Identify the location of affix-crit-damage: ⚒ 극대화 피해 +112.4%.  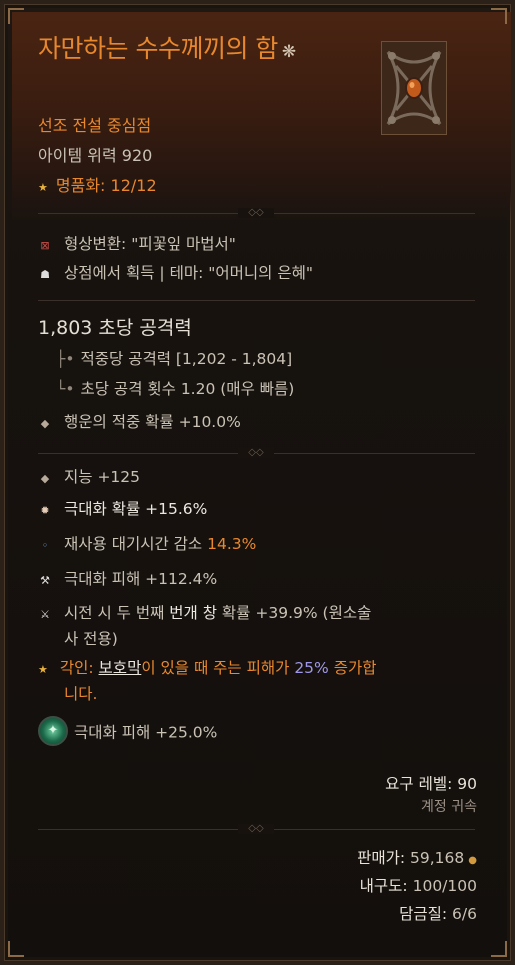
(127, 578).